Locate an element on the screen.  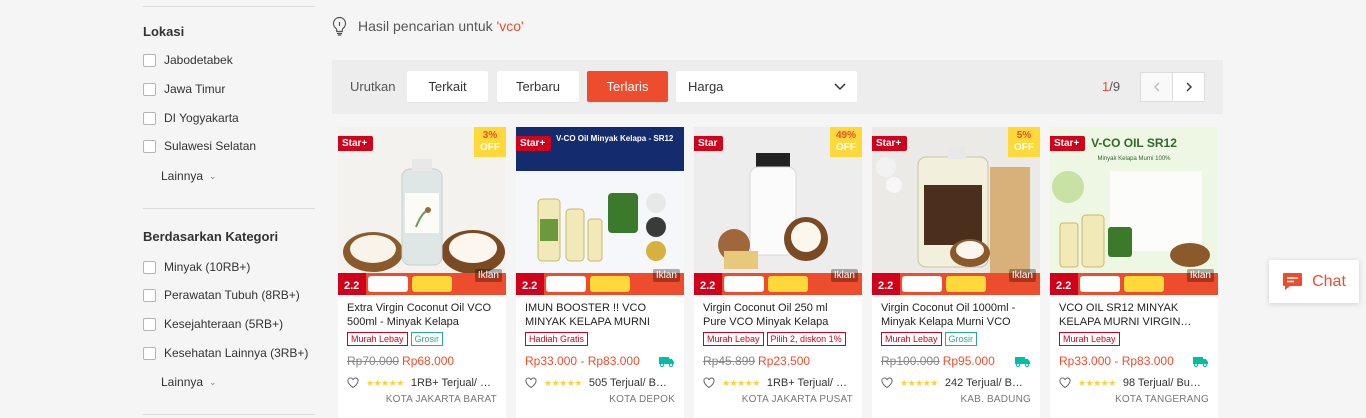
sort-bestselling-button: Terlaris is located at coordinates (627, 86).